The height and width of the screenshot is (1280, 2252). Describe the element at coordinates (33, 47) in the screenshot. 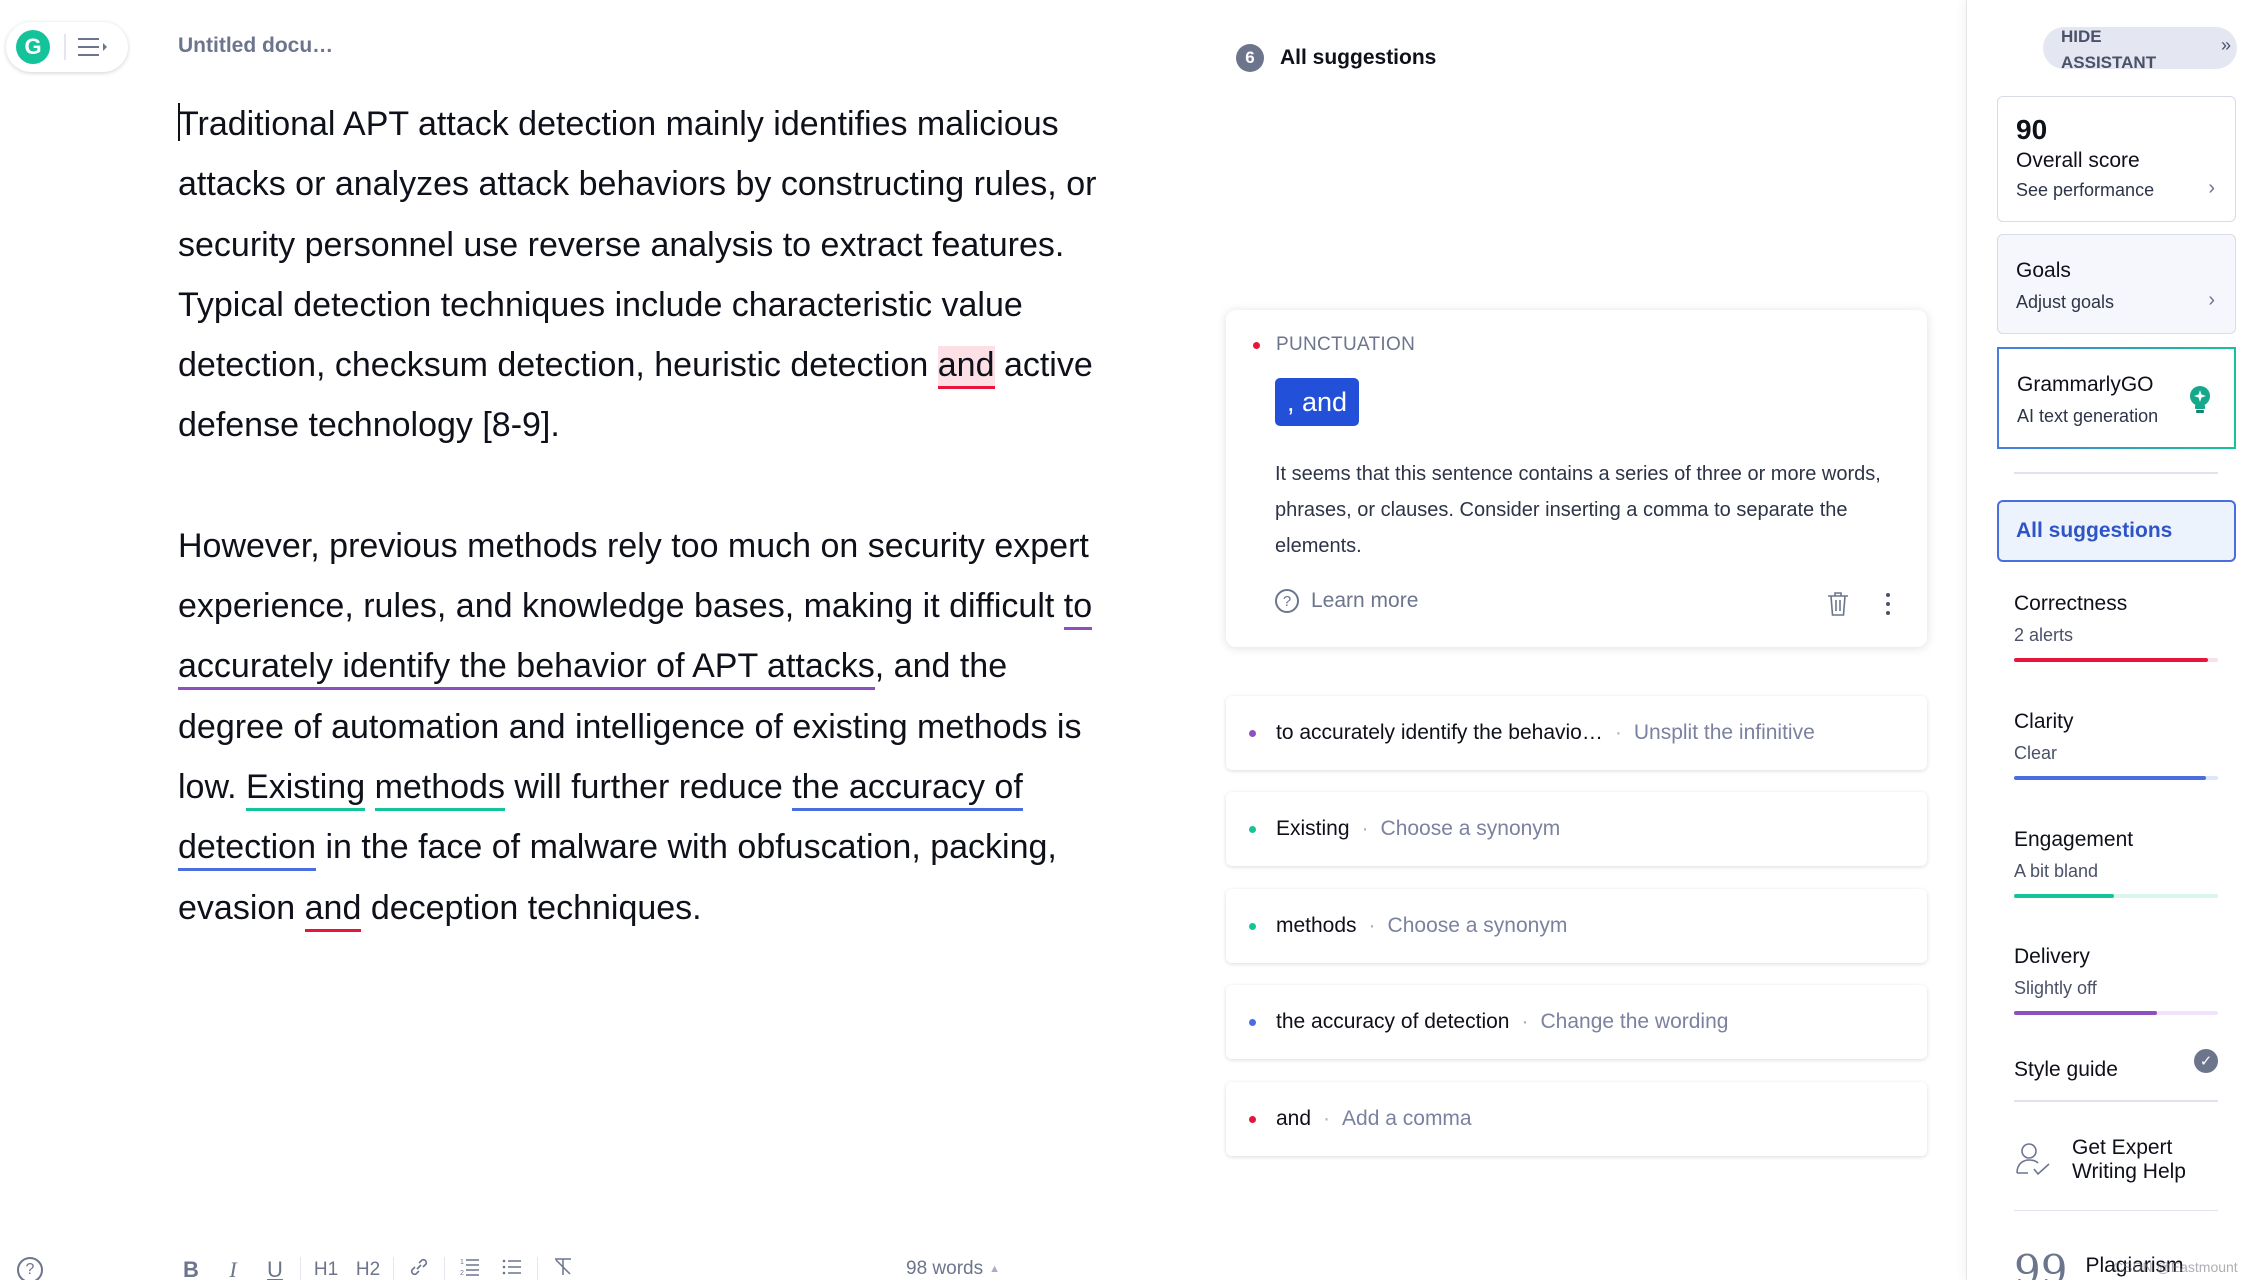

I see `grammarly-logo-icon: G` at that location.